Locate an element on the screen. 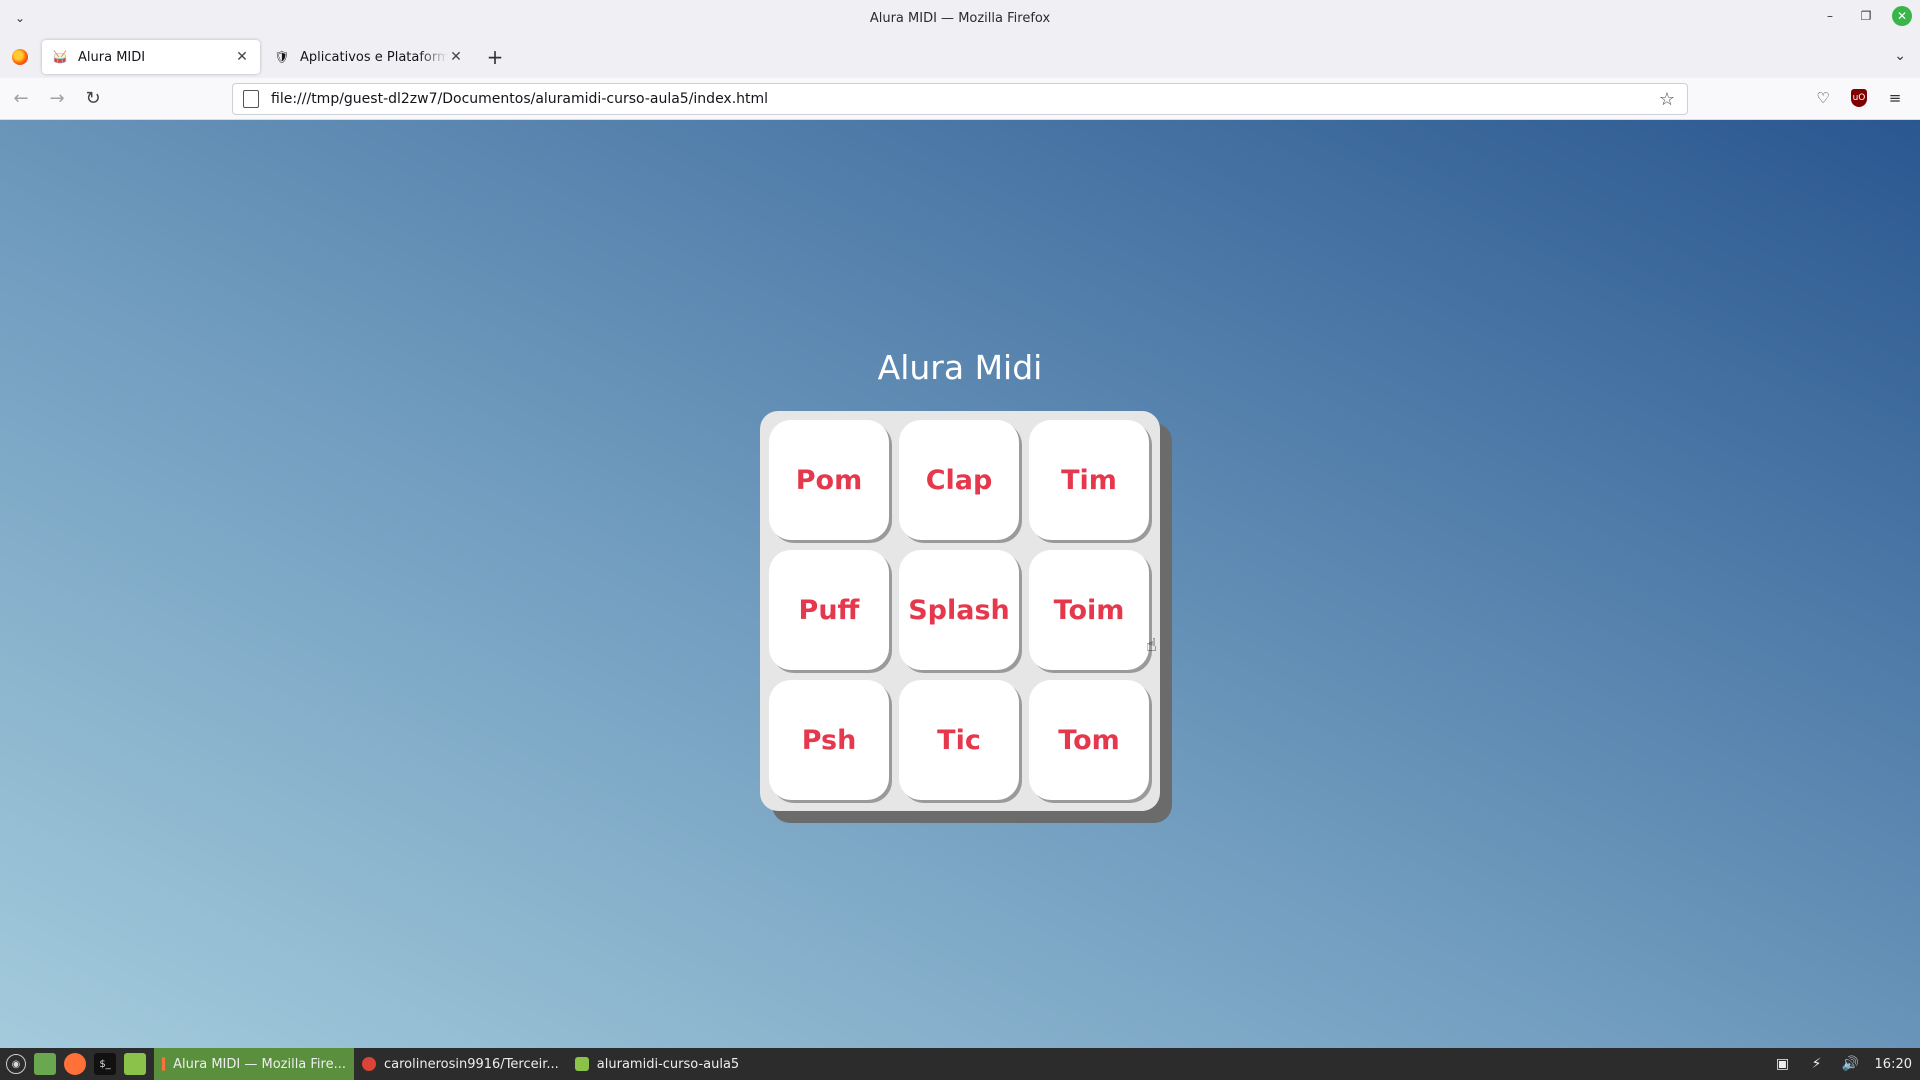 The width and height of the screenshot is (1920, 1080). page-icon is located at coordinates (251, 99).